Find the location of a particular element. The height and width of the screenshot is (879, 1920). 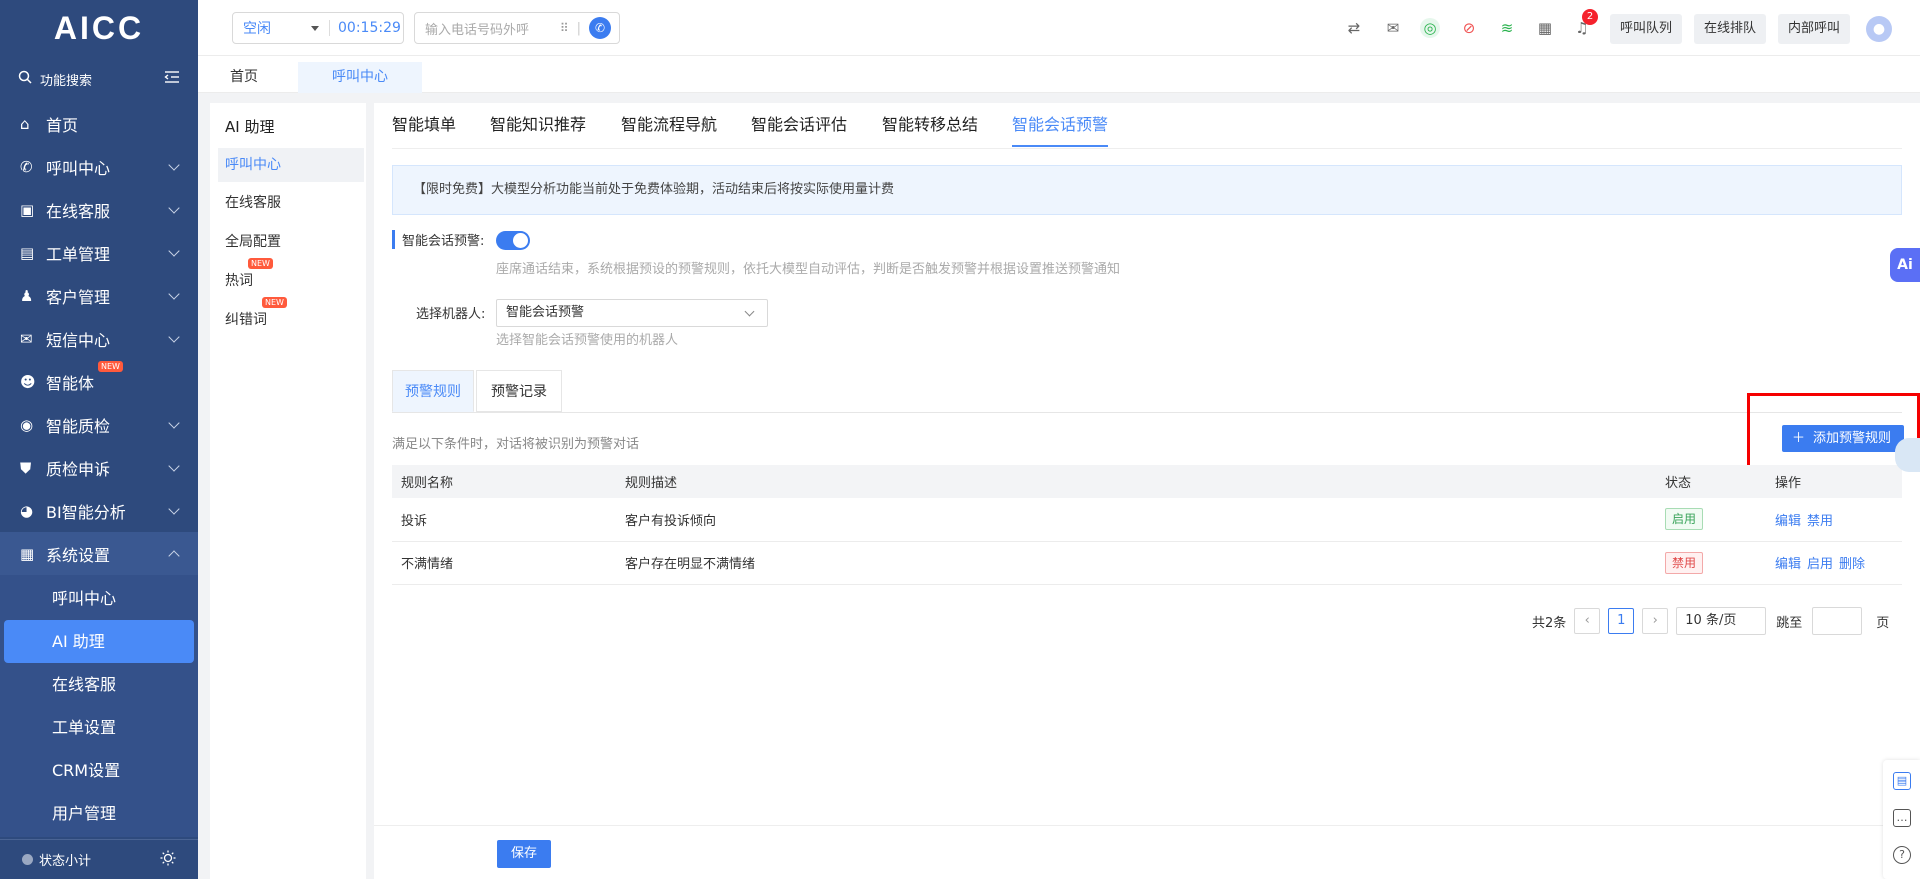

menu-item-hot-words: 热词 NEW is located at coordinates (291, 278).